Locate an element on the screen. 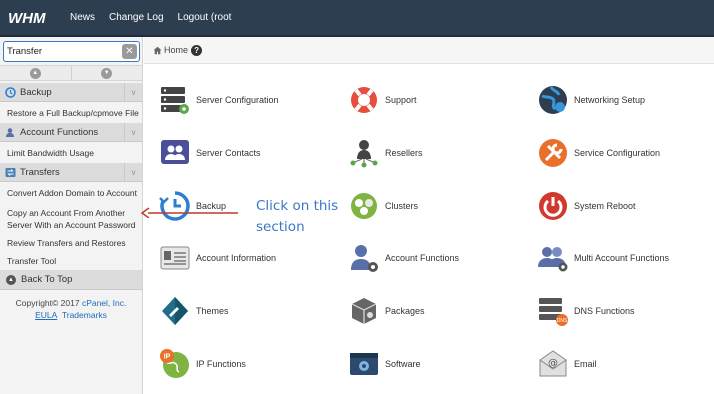 Image resolution: width=714 pixels, height=394 pixels. trademarks-link: Trademarks is located at coordinates (84, 315).